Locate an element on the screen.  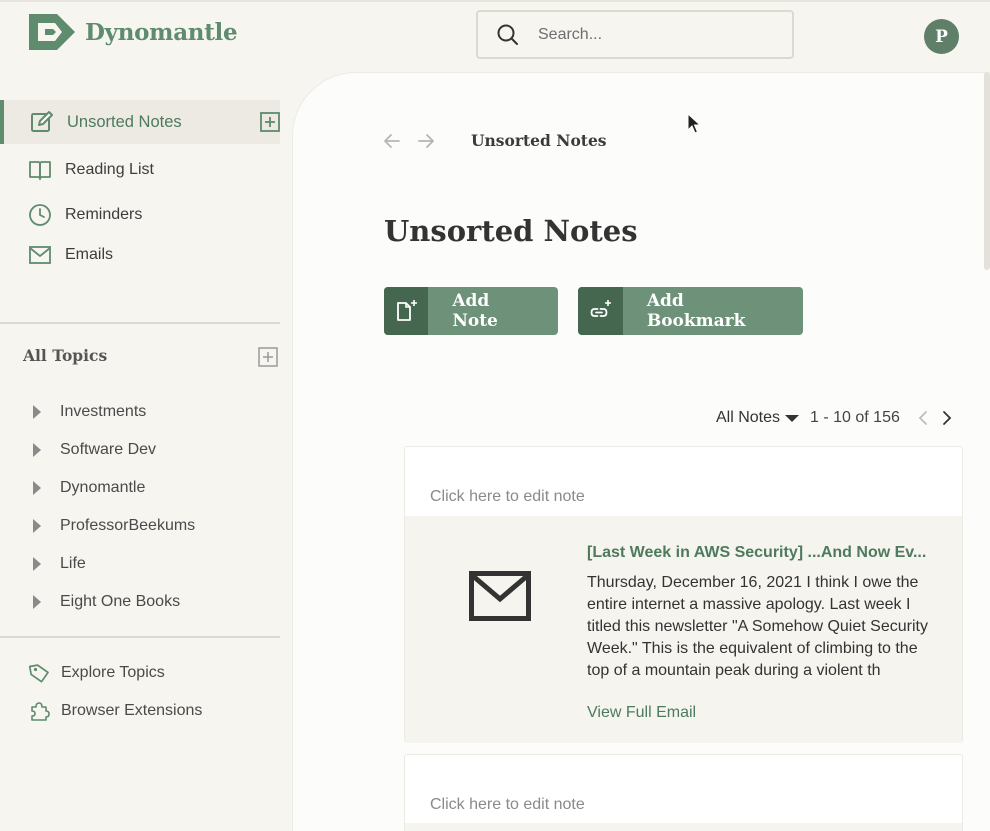
page-range: 1 - 10 of 156 is located at coordinates (855, 417).